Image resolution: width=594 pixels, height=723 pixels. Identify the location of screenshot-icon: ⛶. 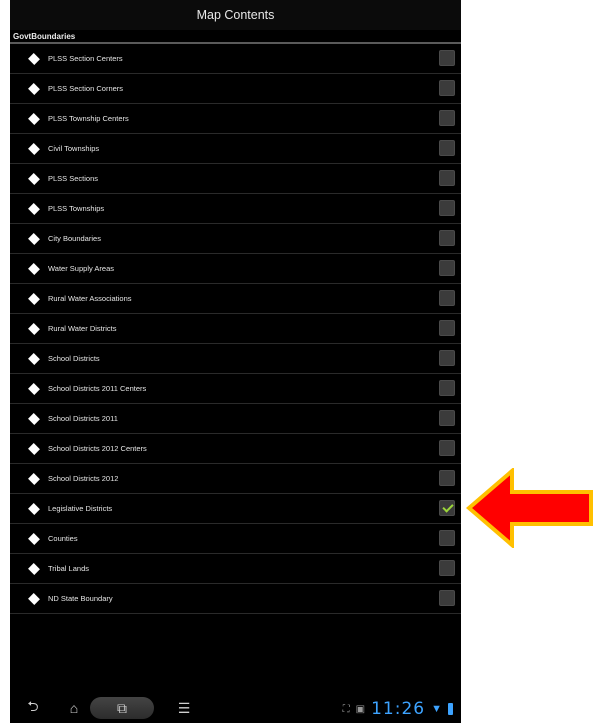
(346, 709).